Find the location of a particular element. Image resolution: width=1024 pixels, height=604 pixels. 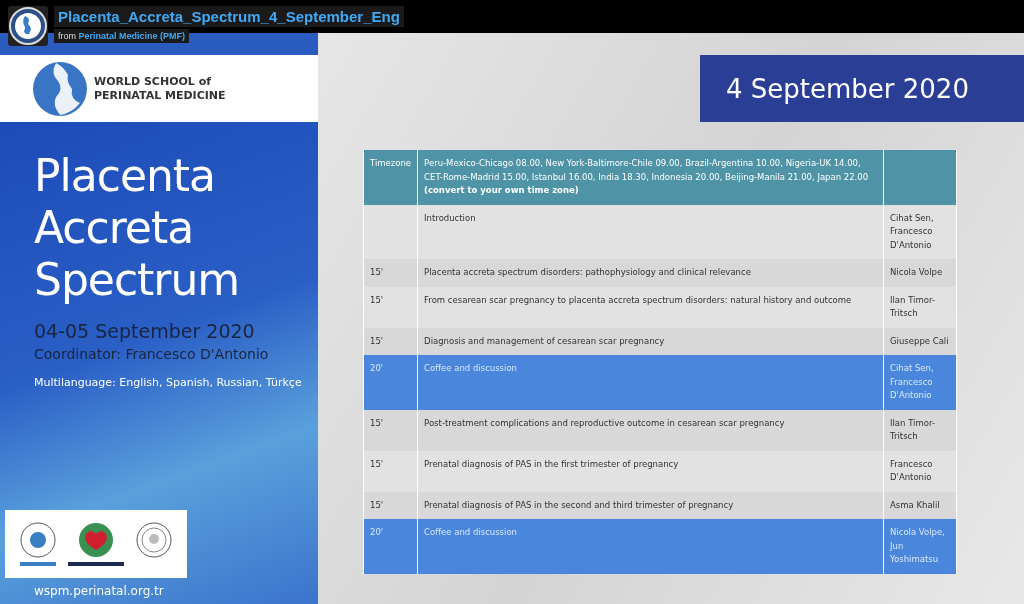

topic-cell: Diagnosis and management of cesarean scar pregnancy is located at coordinates (650, 341).